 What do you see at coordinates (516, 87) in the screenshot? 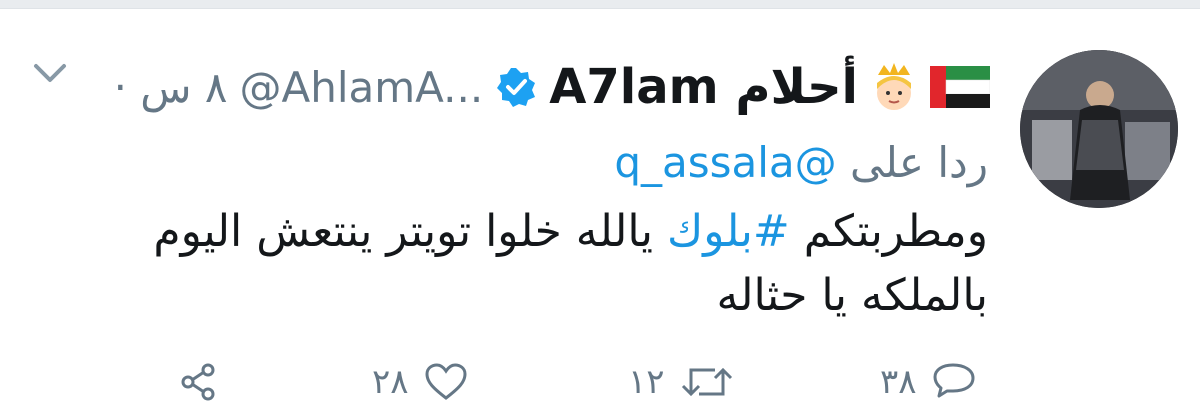
I see `verified-badge-icon` at bounding box center [516, 87].